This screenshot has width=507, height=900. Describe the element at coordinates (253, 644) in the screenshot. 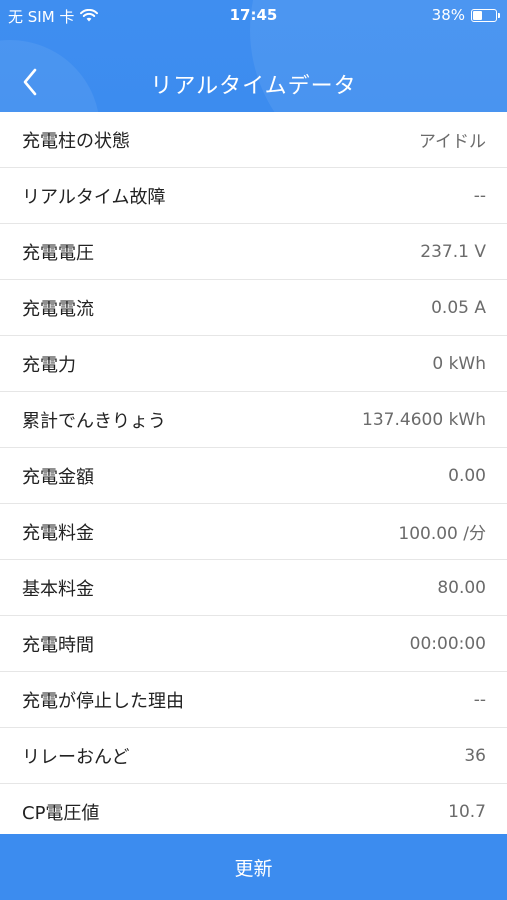

I see `list-item: 充電時間 00:00:00` at that location.